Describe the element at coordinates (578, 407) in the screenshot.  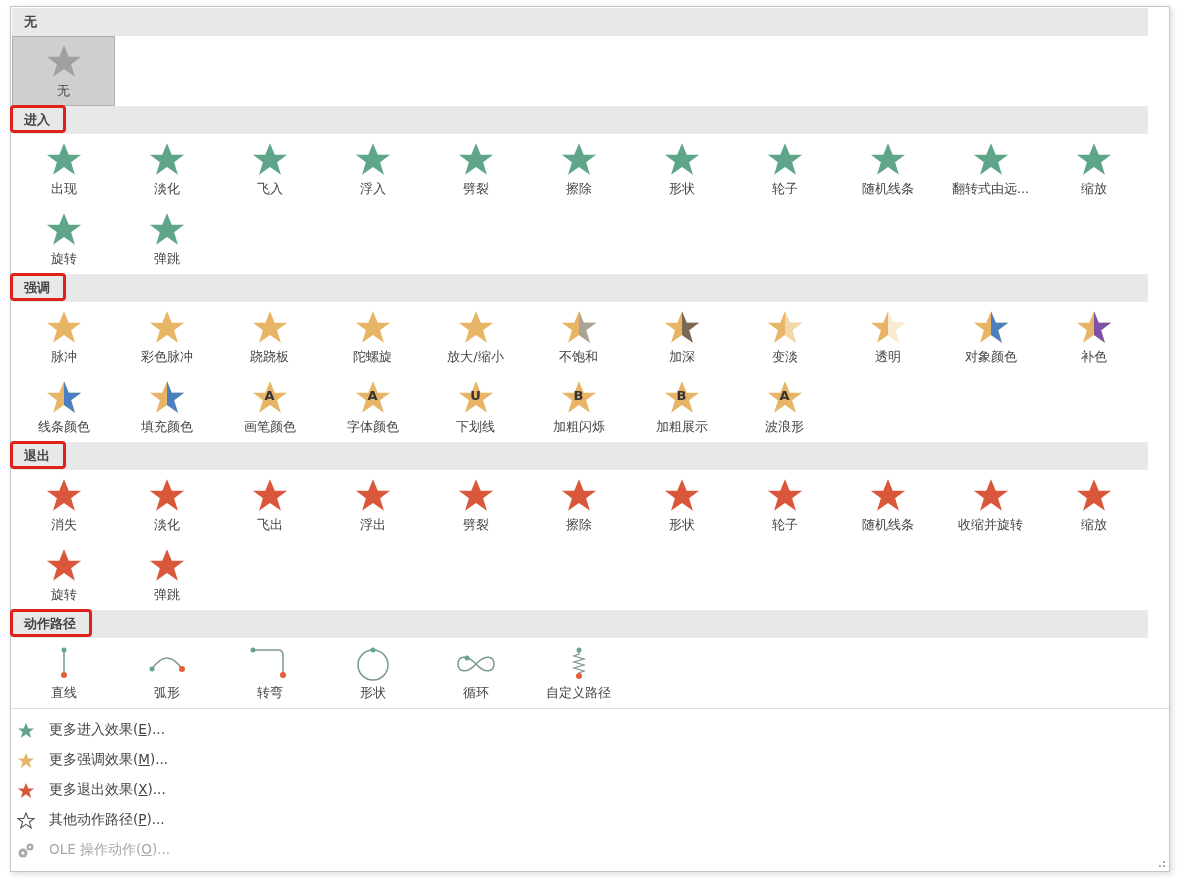
I see `effect-option: B 加粗闪烁` at that location.